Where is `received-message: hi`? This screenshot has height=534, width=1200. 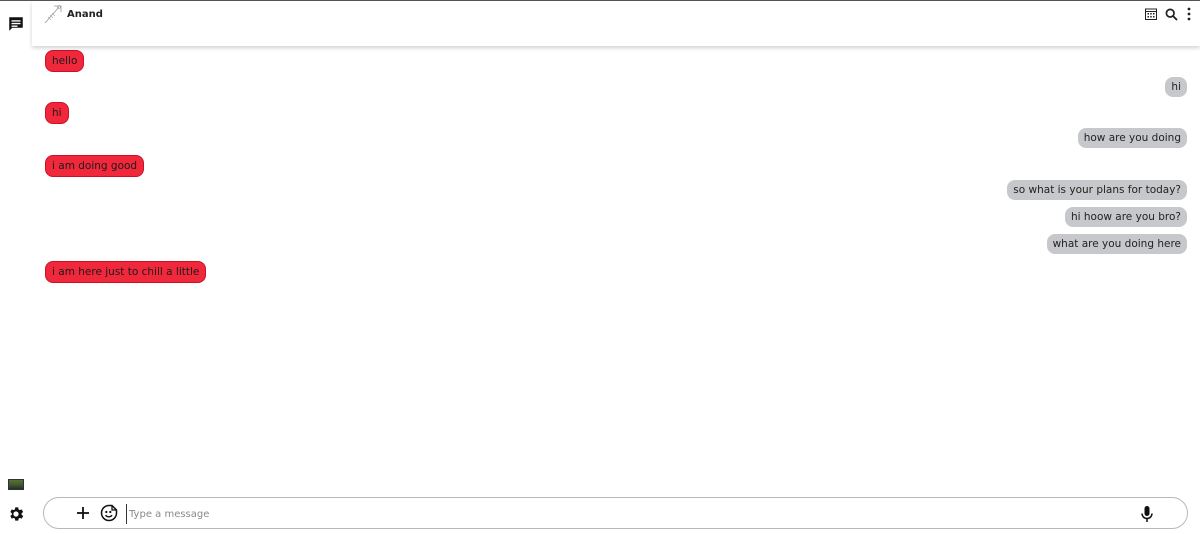
received-message: hi is located at coordinates (57, 113).